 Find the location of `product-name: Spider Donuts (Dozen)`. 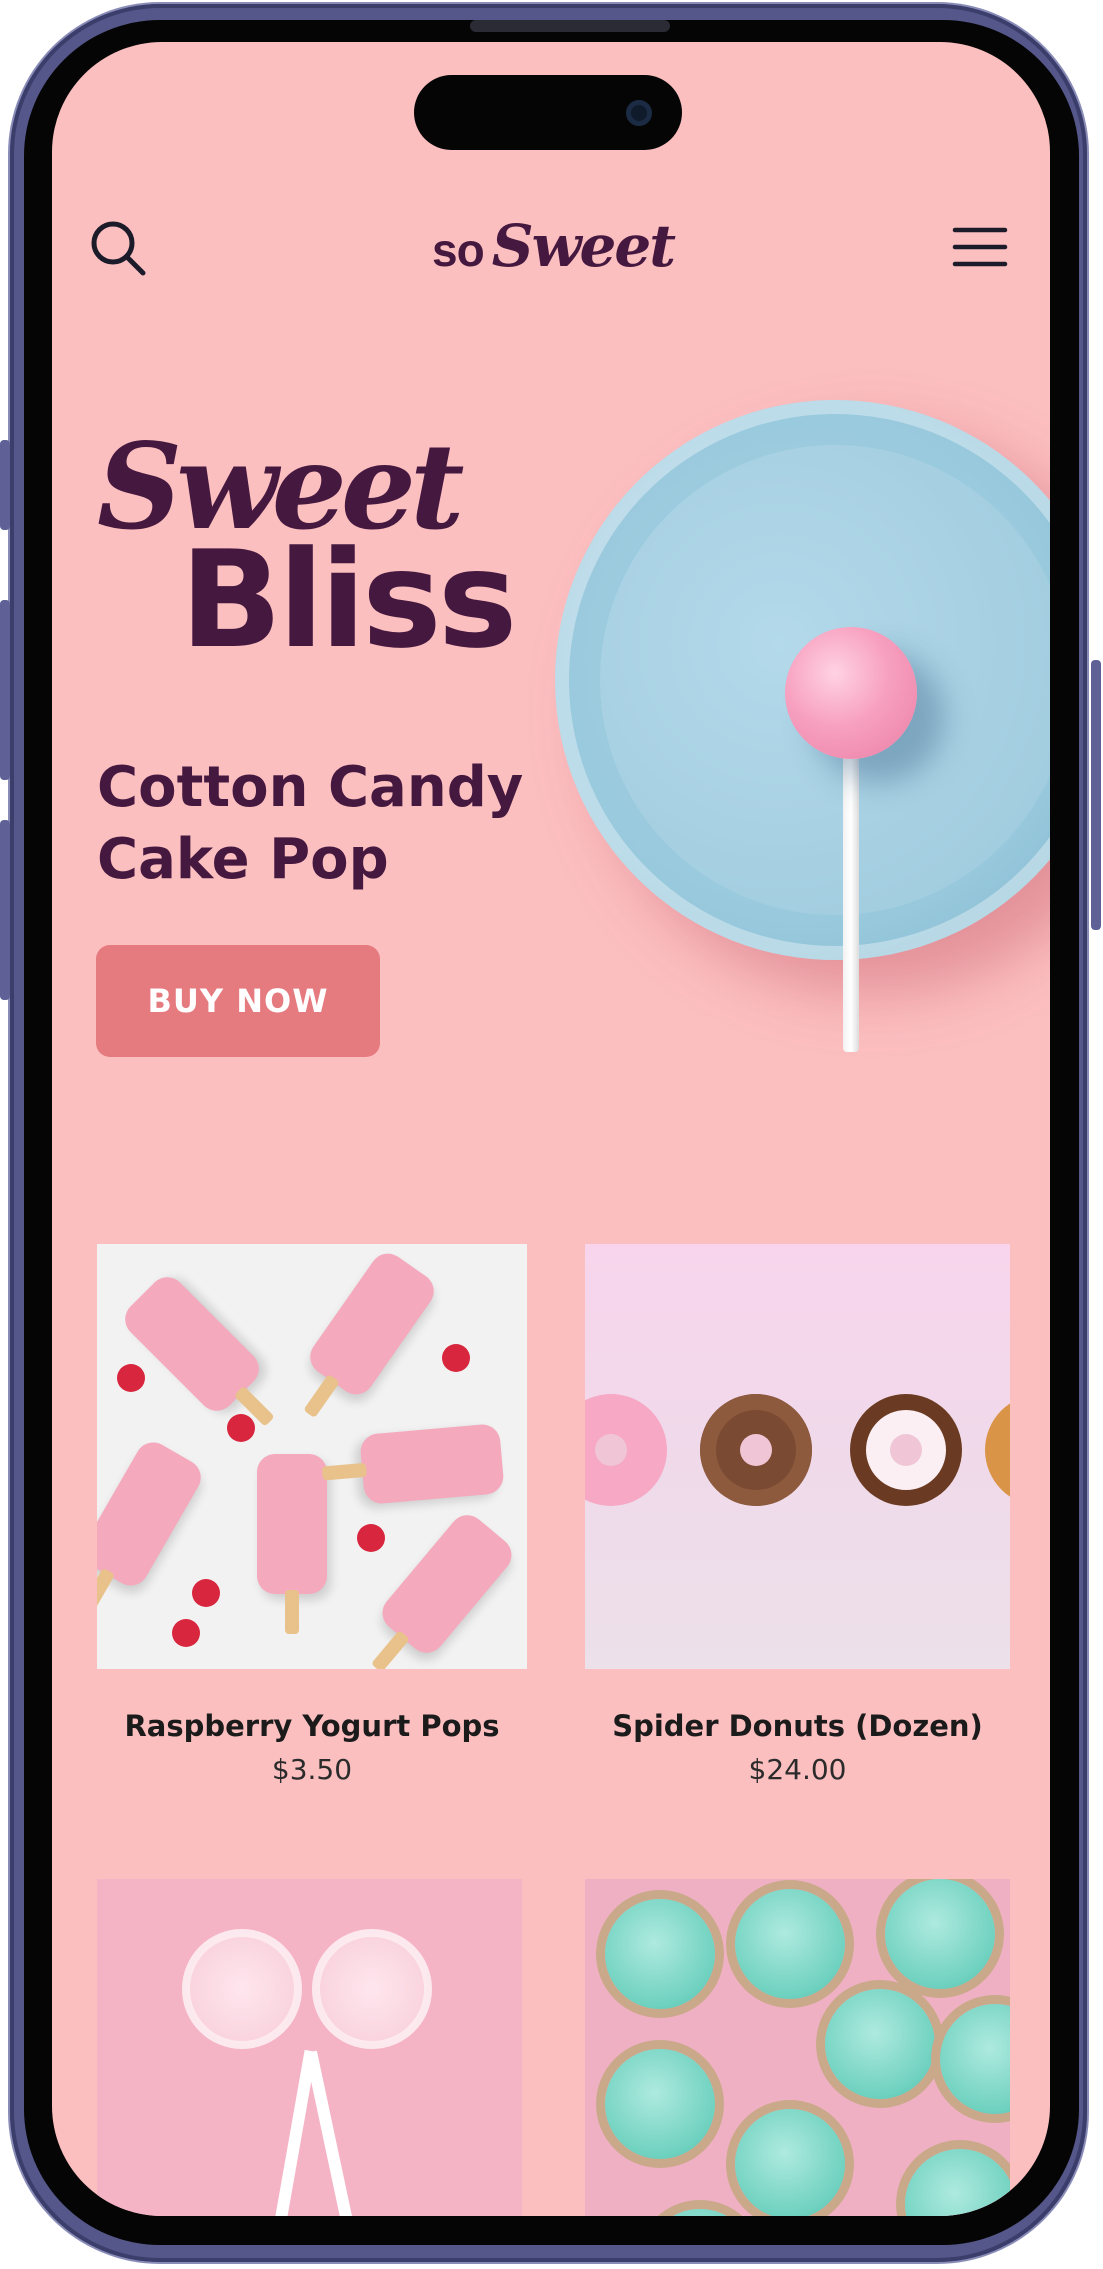

product-name: Spider Donuts (Dozen) is located at coordinates (797, 1726).